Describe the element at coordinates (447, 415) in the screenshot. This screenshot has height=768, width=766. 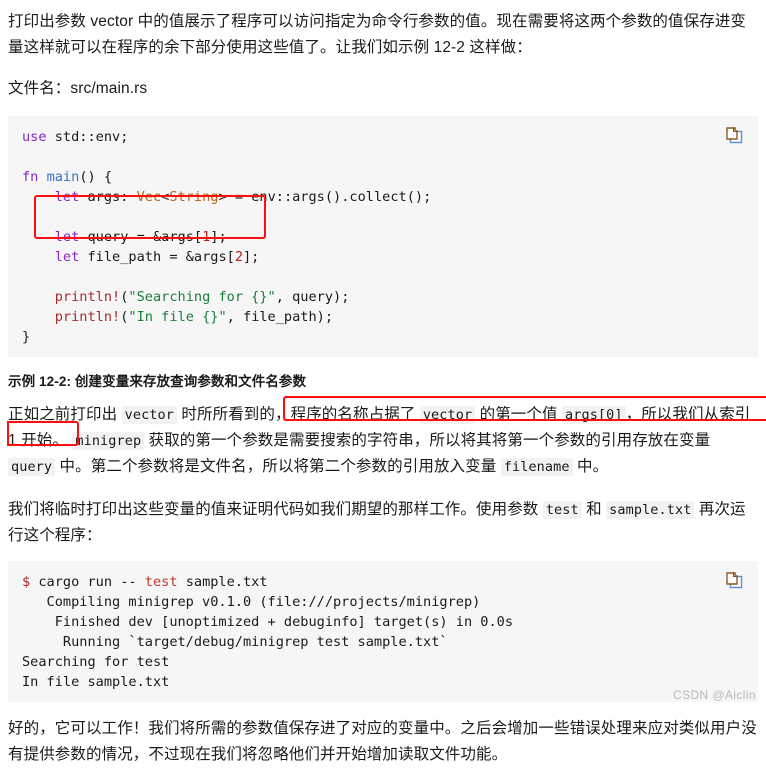
I see `inline-code-vector-2: vector` at that location.